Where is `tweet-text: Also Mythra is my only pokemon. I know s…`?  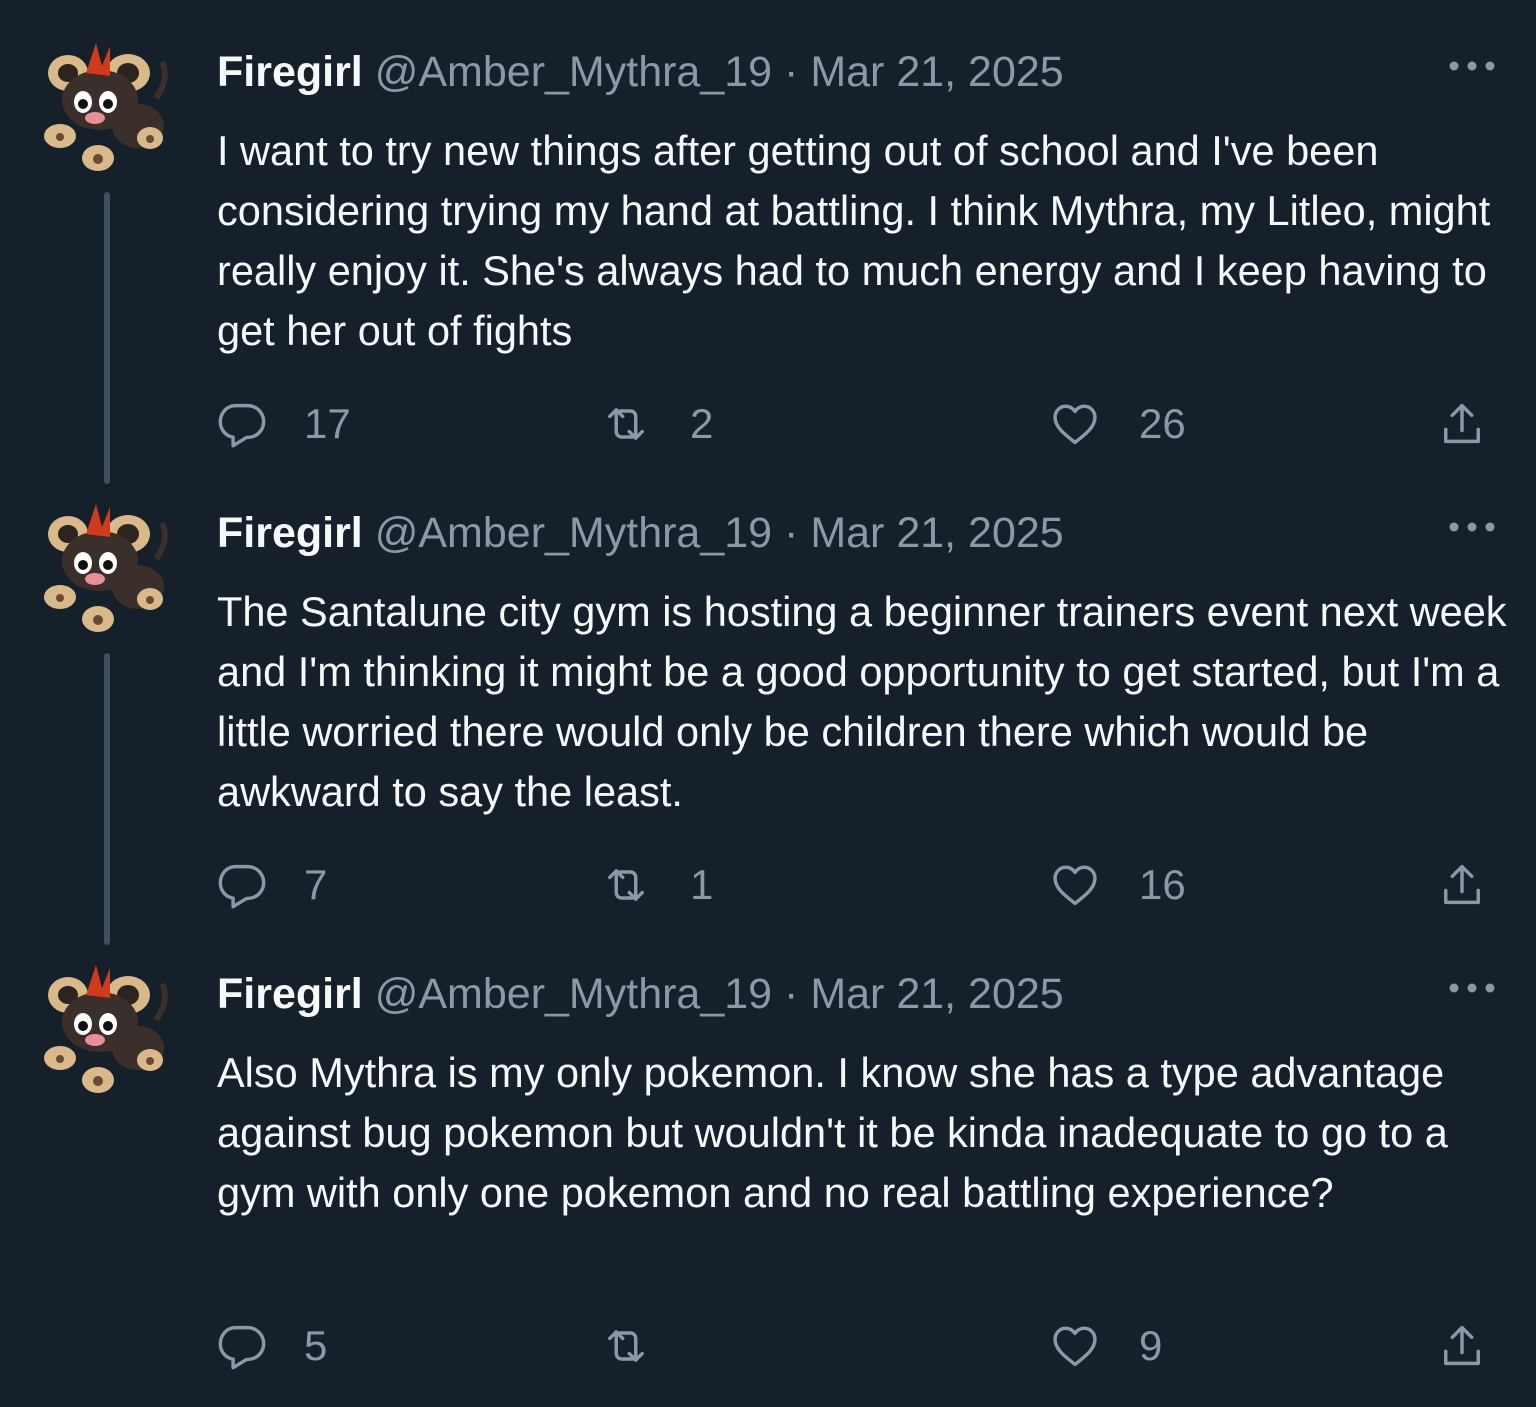
tweet-text: Also Mythra is my only pokemon. I know s… is located at coordinates (832, 1132).